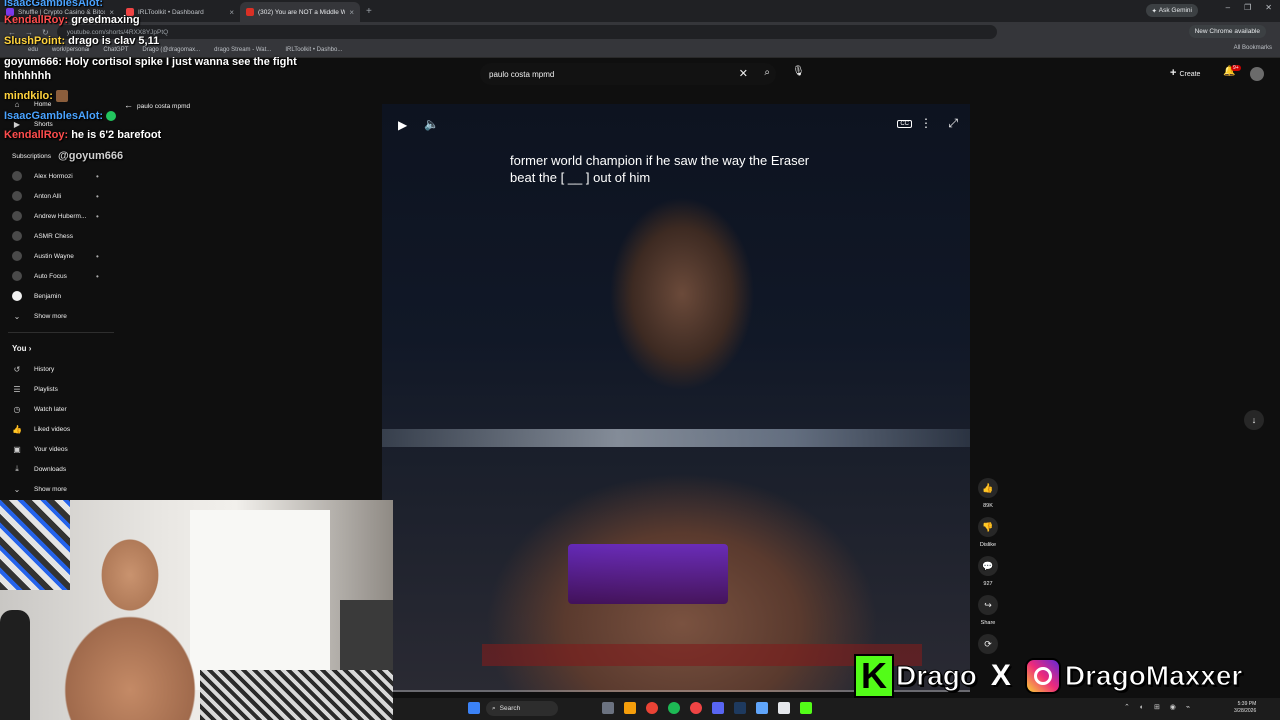 The image size is (1280, 720). Describe the element at coordinates (1175, 10) in the screenshot. I see `ask-gemini-label: Ask Gemini` at that location.